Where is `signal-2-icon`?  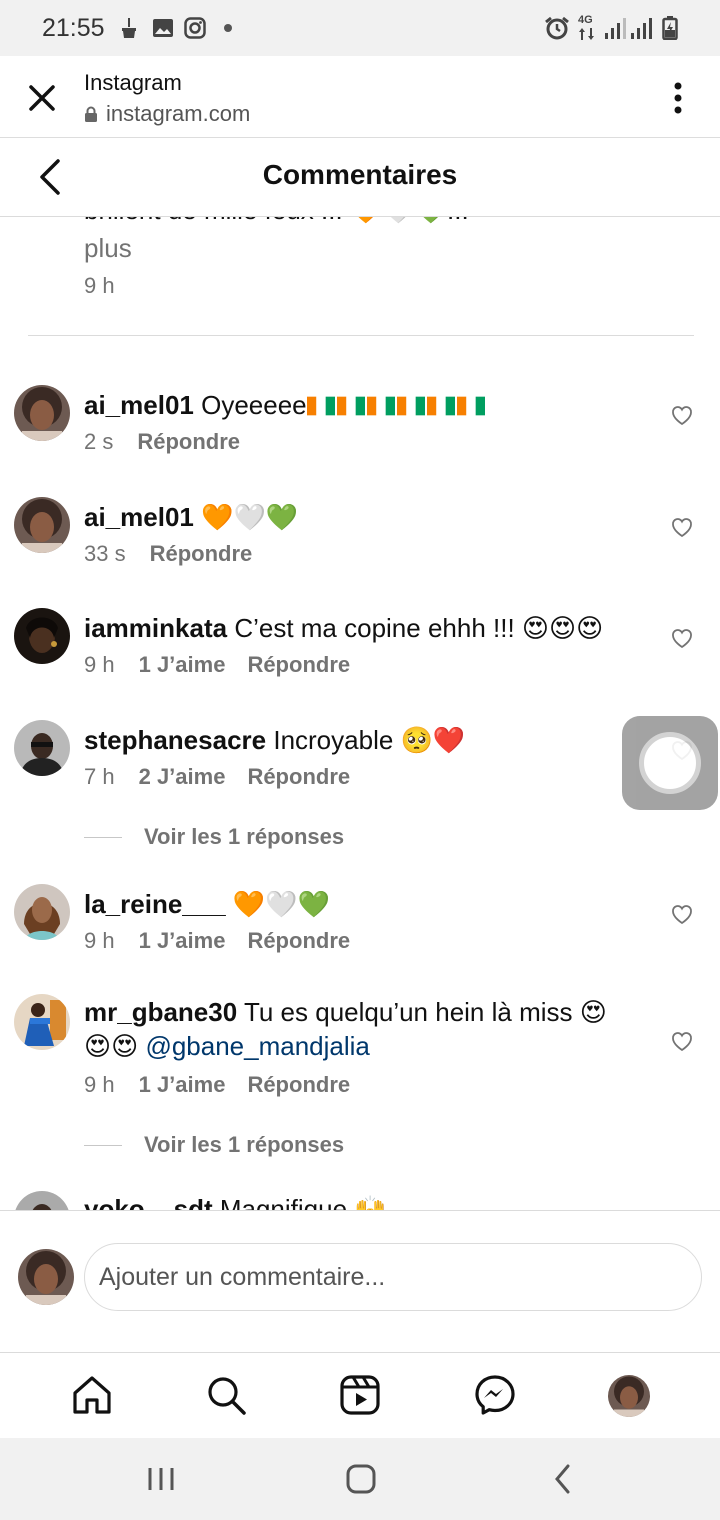 signal-2-icon is located at coordinates (641, 28).